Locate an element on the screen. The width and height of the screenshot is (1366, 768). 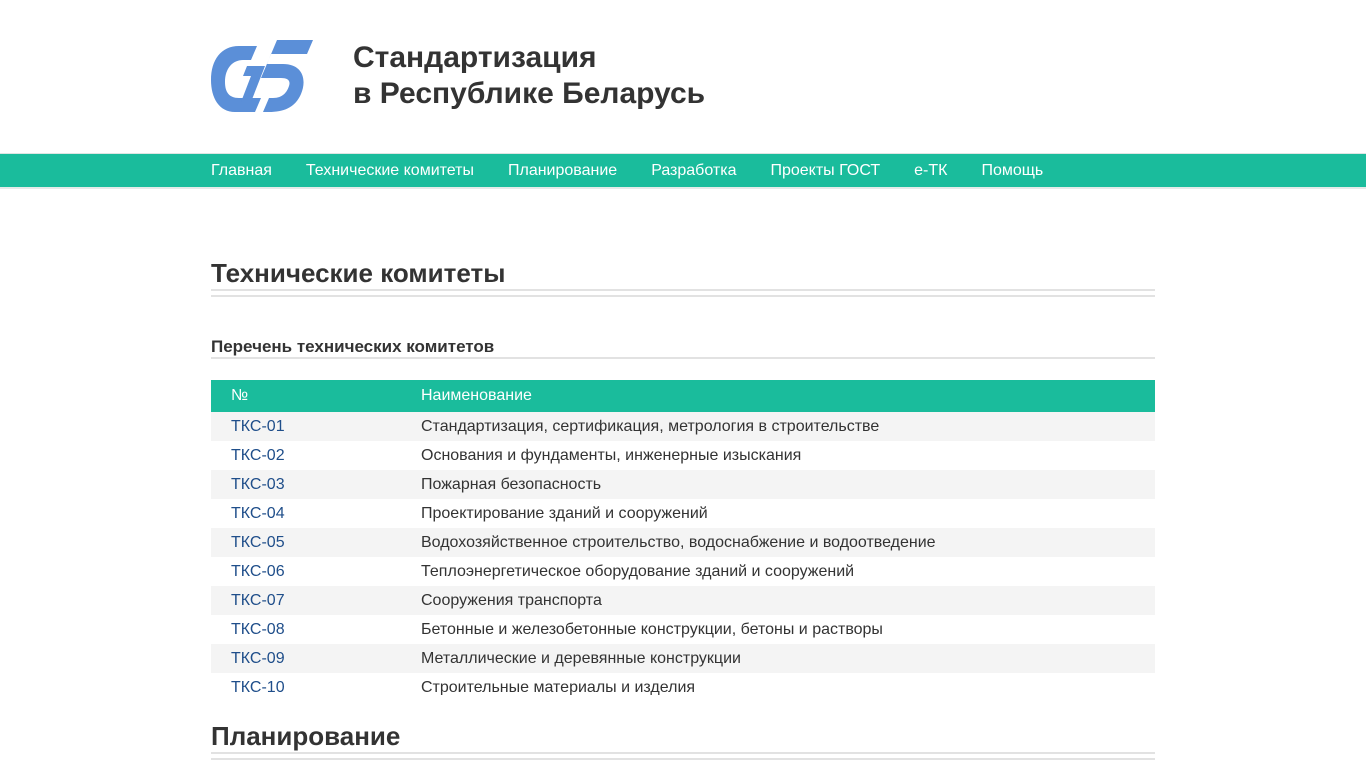
site-title-line1: Стандартизация is located at coordinates (475, 57).